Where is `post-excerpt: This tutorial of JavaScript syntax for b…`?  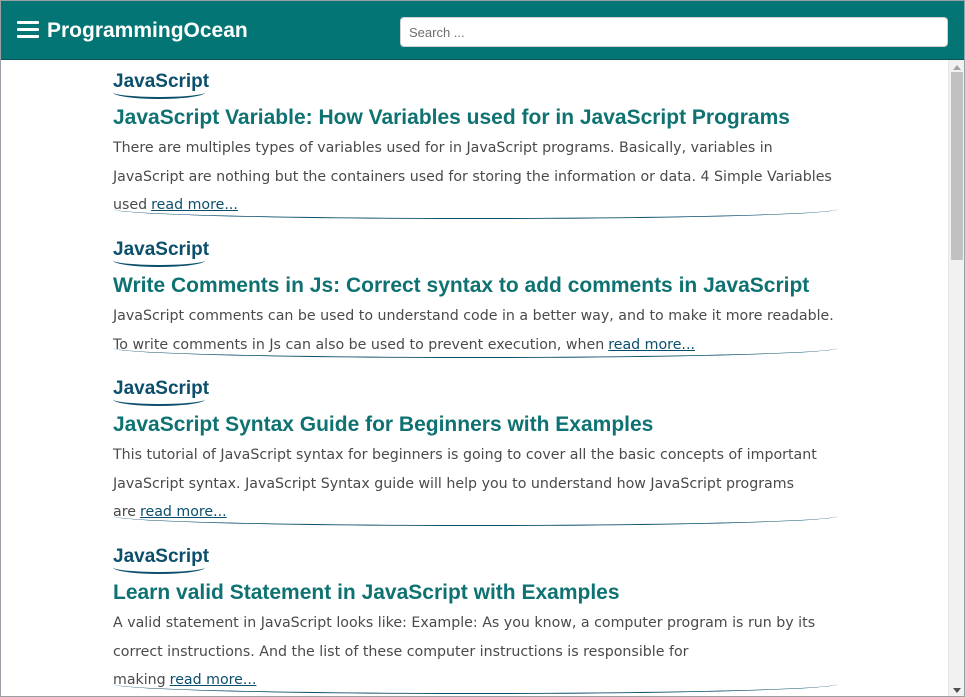 post-excerpt: This tutorial of JavaScript syntax for b… is located at coordinates (475, 484).